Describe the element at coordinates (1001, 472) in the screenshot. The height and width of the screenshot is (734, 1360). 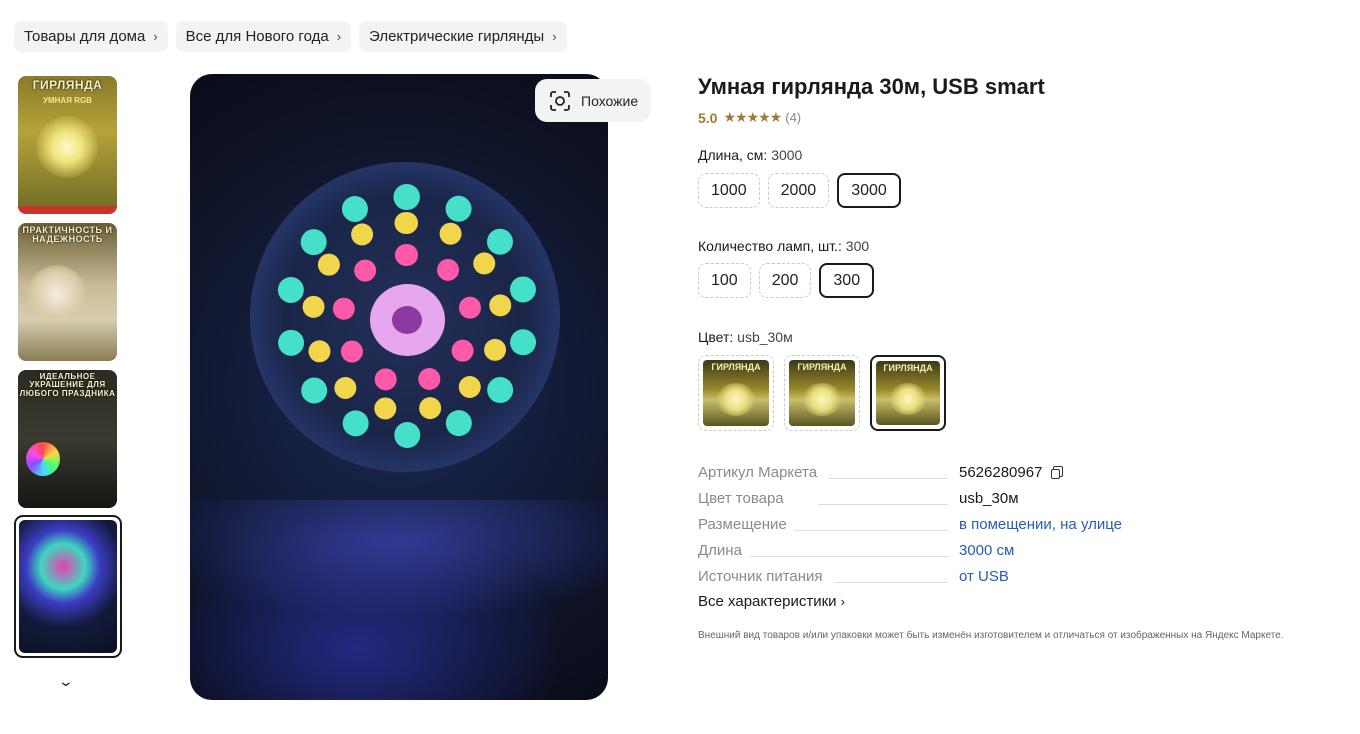
I see `article-number: 5626280967` at that location.